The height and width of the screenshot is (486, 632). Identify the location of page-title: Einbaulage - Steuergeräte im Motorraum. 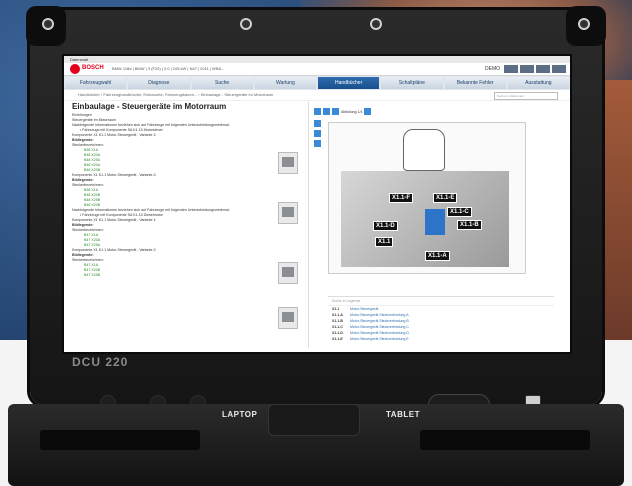
(149, 106).